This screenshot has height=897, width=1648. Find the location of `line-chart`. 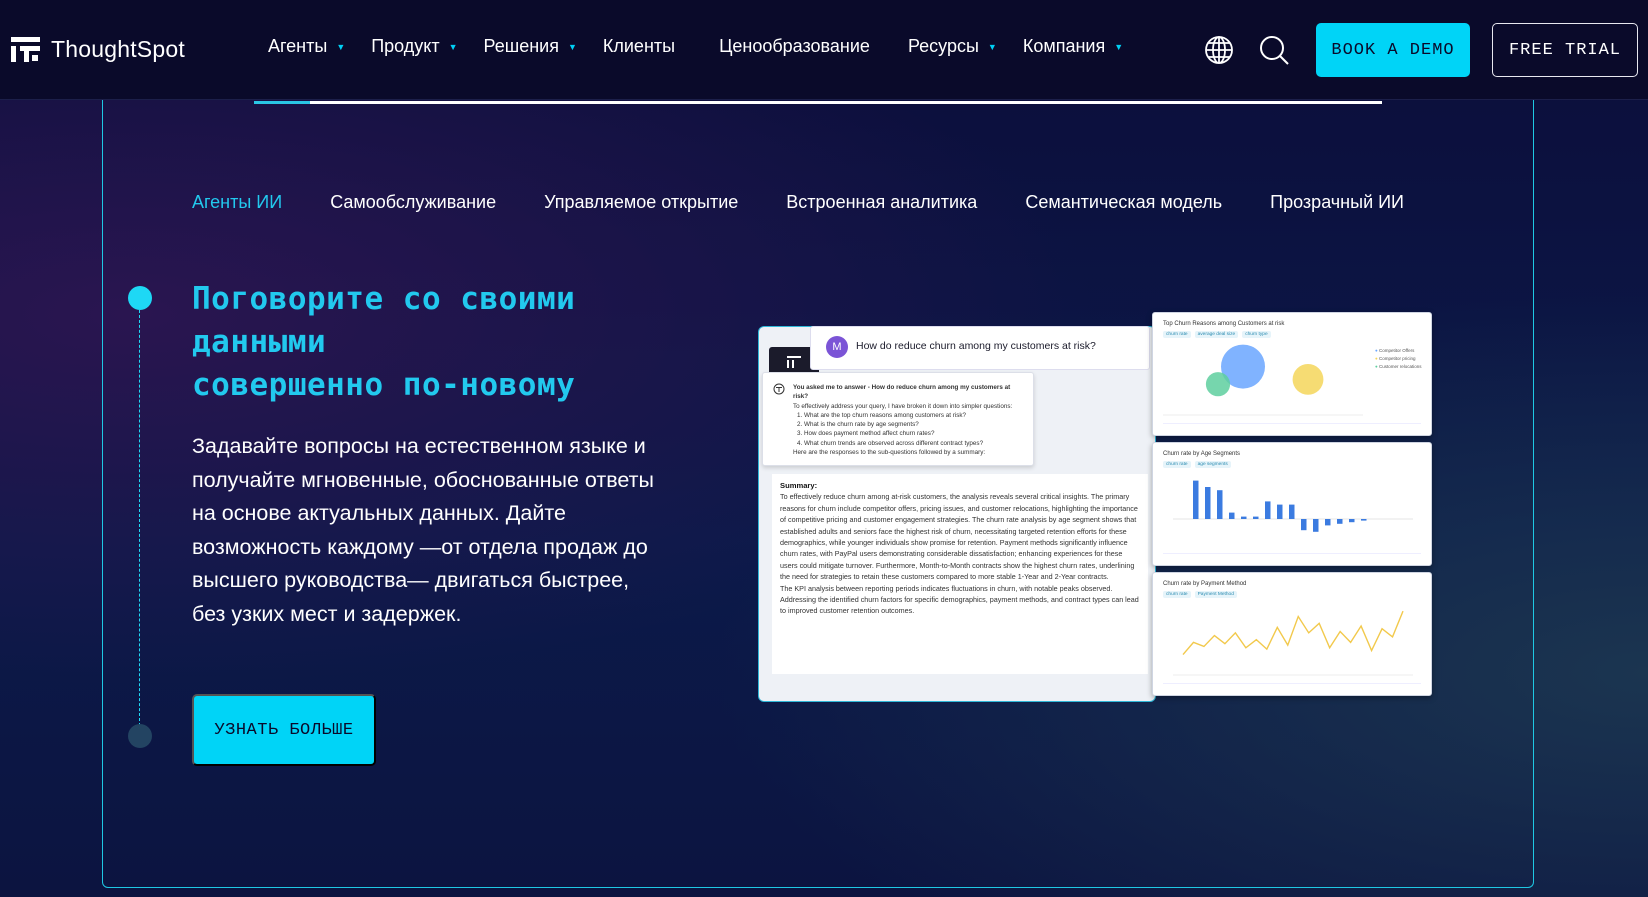

line-chart is located at coordinates (1293, 643).